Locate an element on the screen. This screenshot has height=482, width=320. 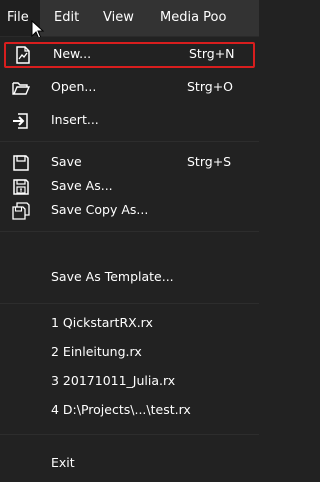
recent-file-item: 3 20171011_Julia.rx is located at coordinates (129, 382).